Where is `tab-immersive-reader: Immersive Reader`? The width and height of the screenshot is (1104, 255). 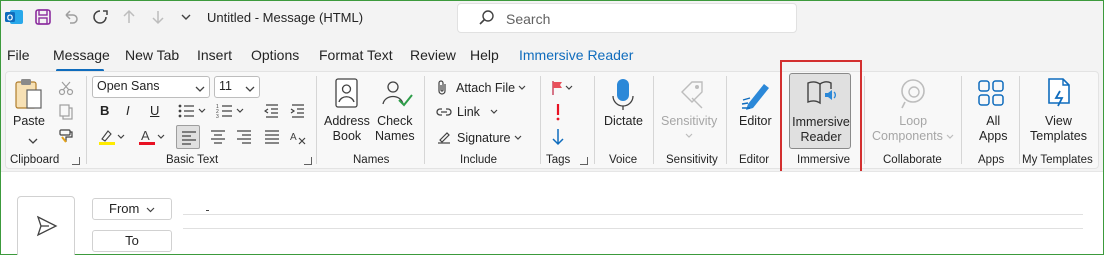
tab-immersive-reader: Immersive Reader is located at coordinates (576, 55).